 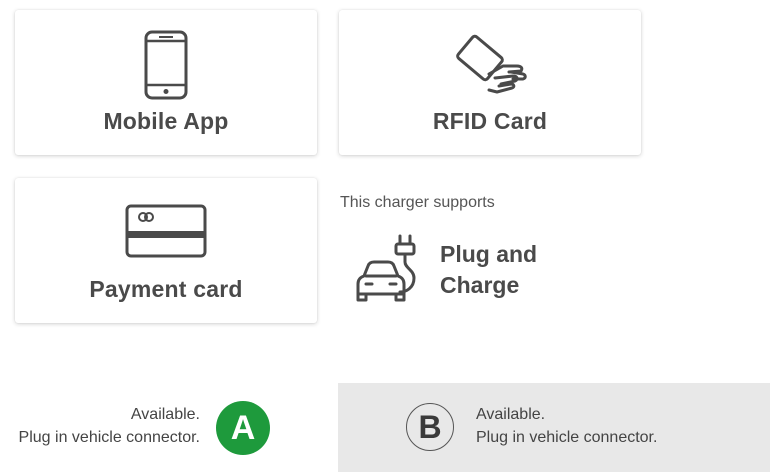 I want to click on mobile-app-button: Mobile App, so click(x=166, y=82).